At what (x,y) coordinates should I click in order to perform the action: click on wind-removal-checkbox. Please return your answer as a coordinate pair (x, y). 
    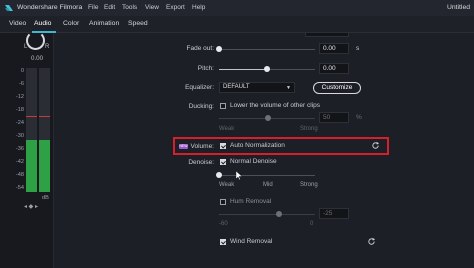
    Looking at the image, I should click on (223, 242).